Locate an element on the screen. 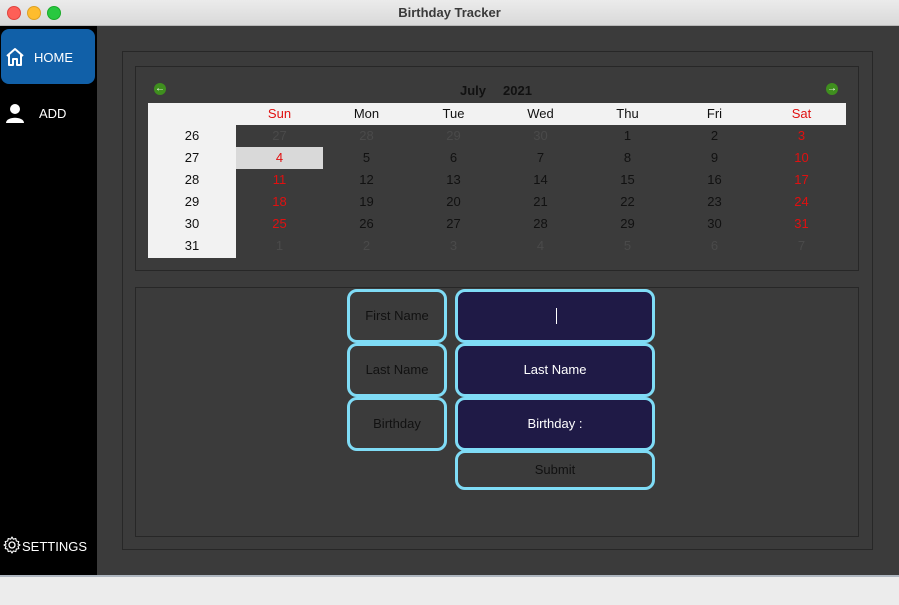 This screenshot has width=899, height=605. first-name-field is located at coordinates (555, 316).